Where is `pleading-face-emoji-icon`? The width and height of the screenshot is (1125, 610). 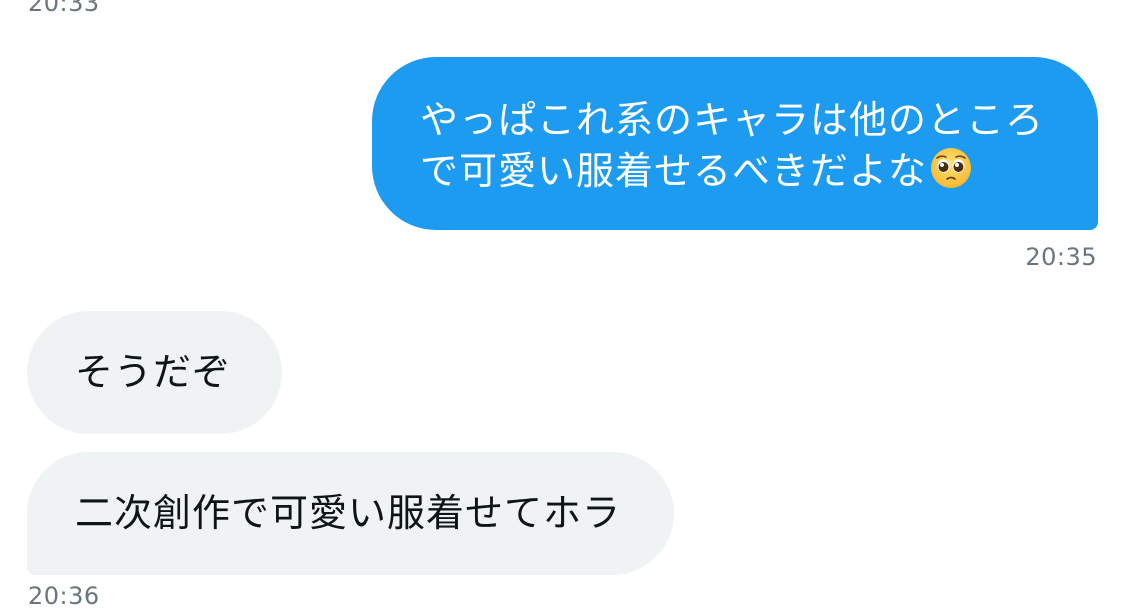
pleading-face-emoji-icon is located at coordinates (951, 168).